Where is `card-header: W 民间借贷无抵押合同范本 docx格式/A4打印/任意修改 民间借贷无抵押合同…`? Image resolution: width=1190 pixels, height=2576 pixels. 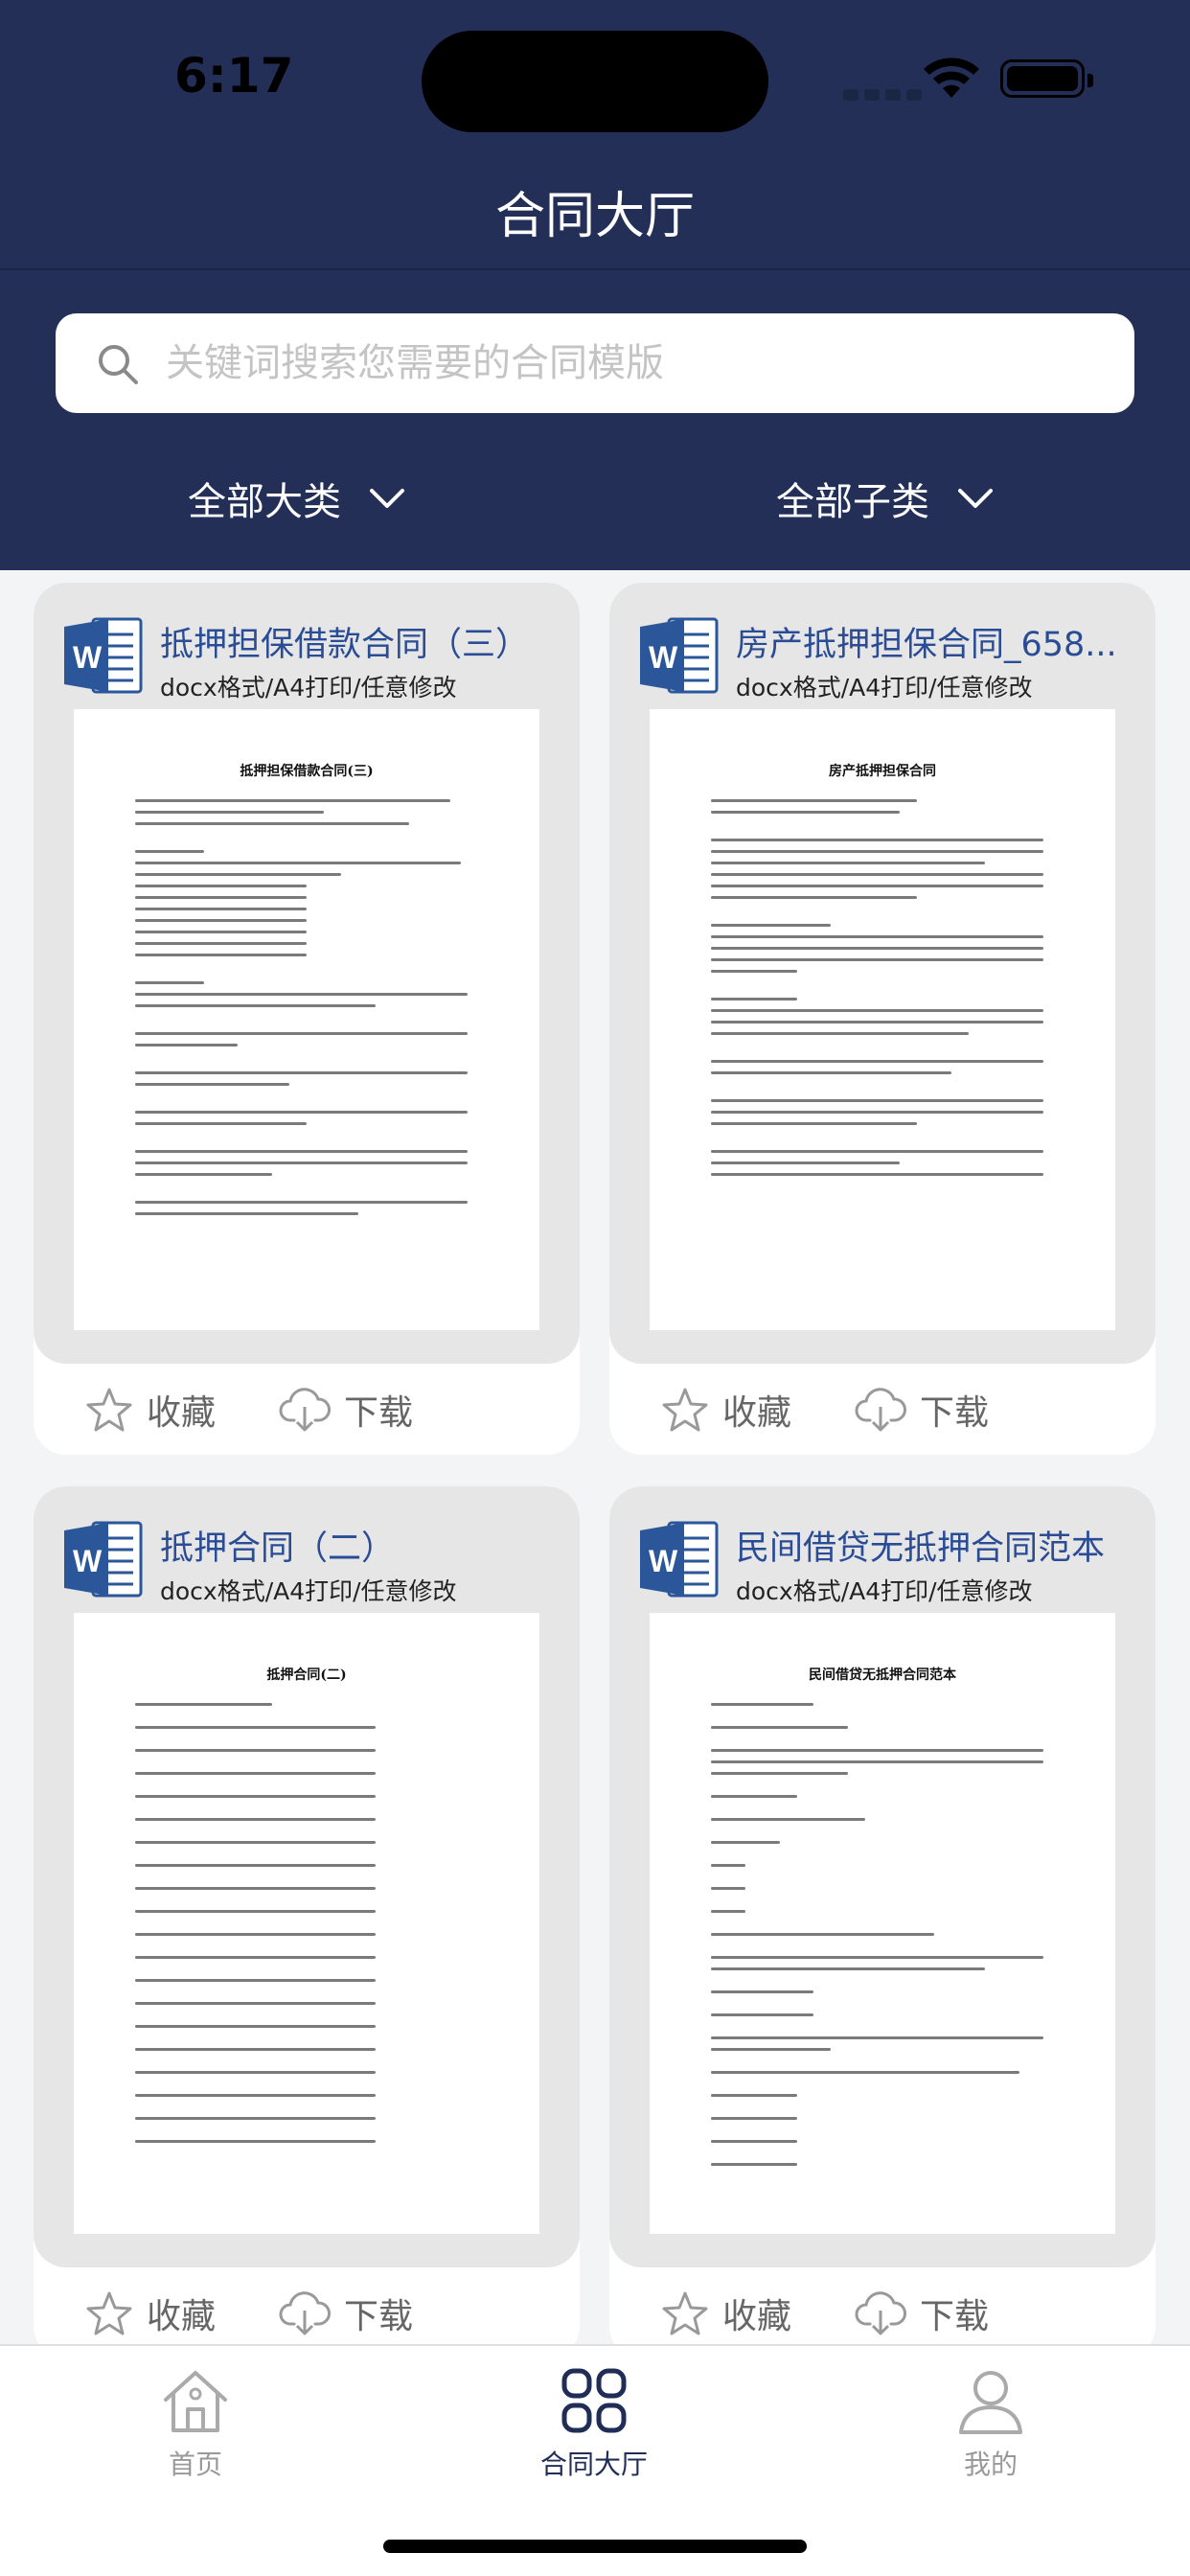 card-header: W 民间借贷无抵押合同范本 docx格式/A4打印/任意修改 民间借贷无抵押合同… is located at coordinates (883, 1876).